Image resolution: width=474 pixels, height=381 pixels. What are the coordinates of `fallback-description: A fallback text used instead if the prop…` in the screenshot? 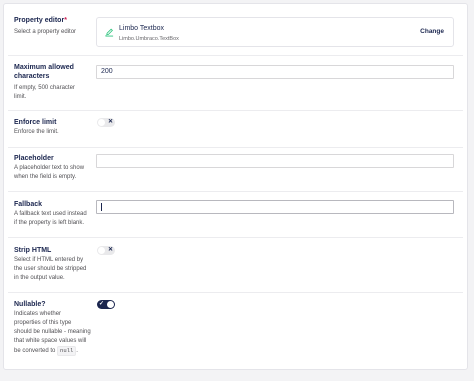 It's located at (50, 218).